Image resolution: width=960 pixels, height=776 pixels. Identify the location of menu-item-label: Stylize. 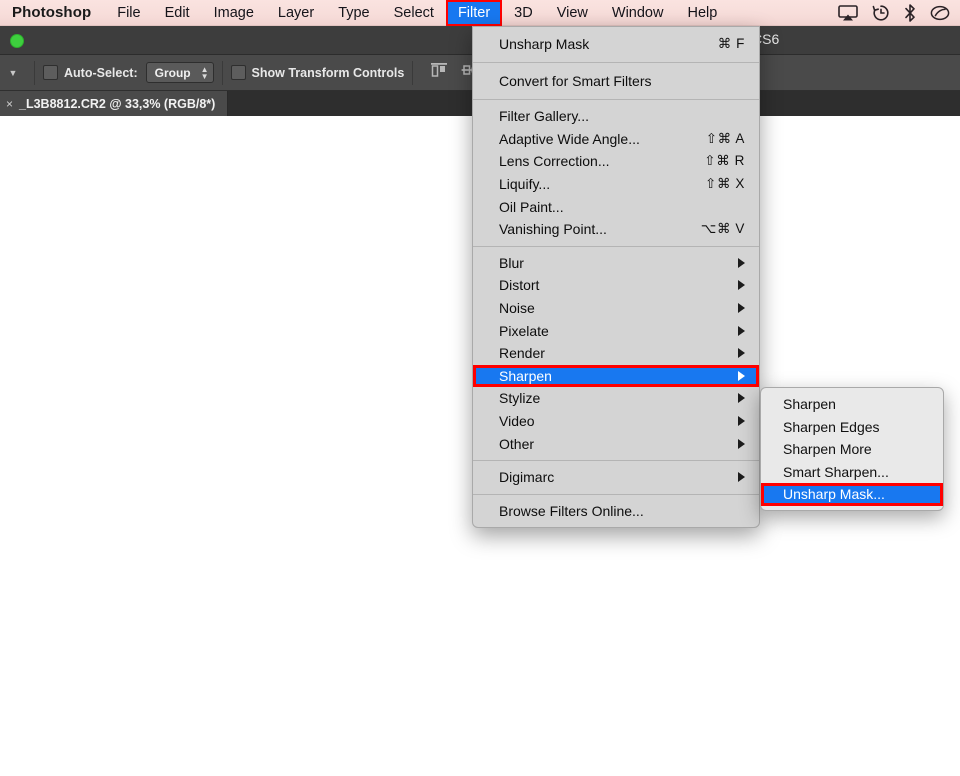
(520, 398).